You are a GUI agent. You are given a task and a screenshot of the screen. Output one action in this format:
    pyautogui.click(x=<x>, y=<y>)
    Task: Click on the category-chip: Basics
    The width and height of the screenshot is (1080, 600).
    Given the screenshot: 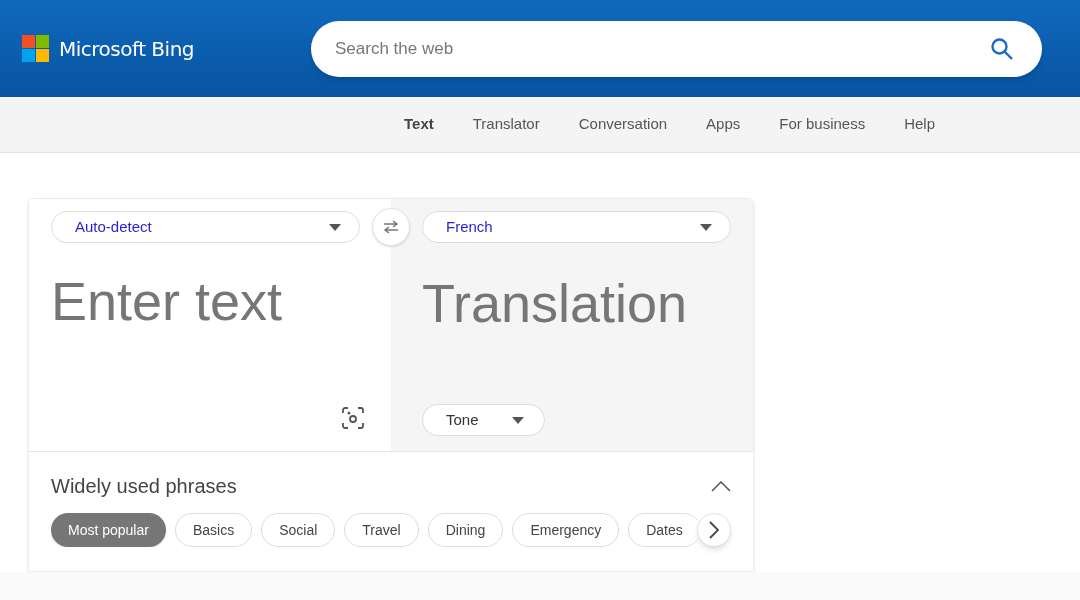 What is the action you would take?
    pyautogui.click(x=213, y=530)
    